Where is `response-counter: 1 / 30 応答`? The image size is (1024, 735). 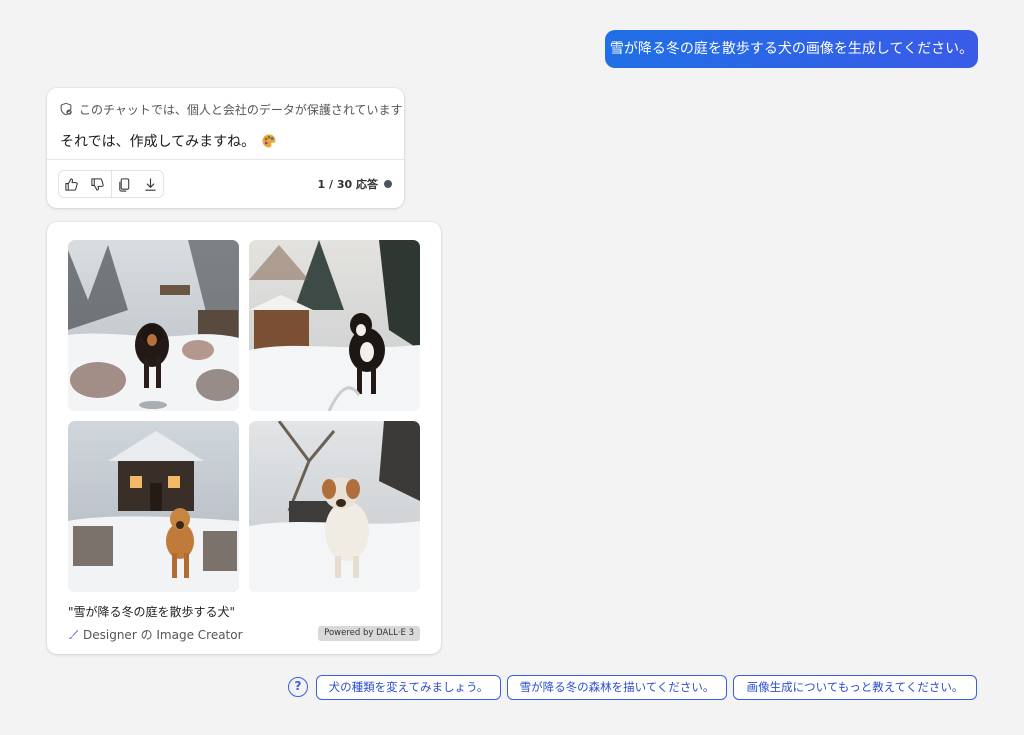
response-counter: 1 / 30 応答 is located at coordinates (355, 184).